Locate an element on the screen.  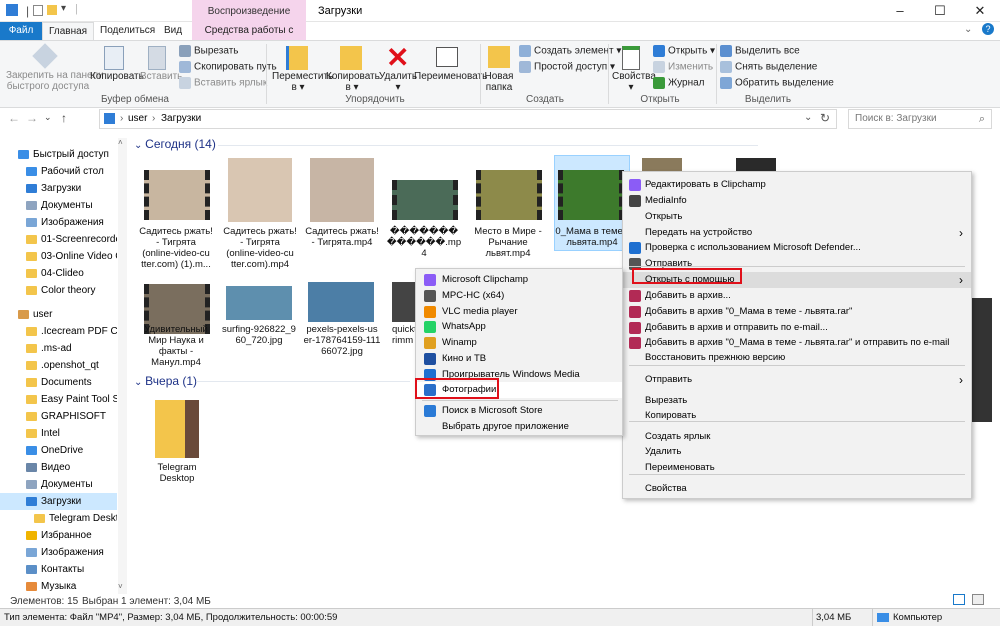
invert-selection-button: Обратить выделение is located at coordinates (777, 83).